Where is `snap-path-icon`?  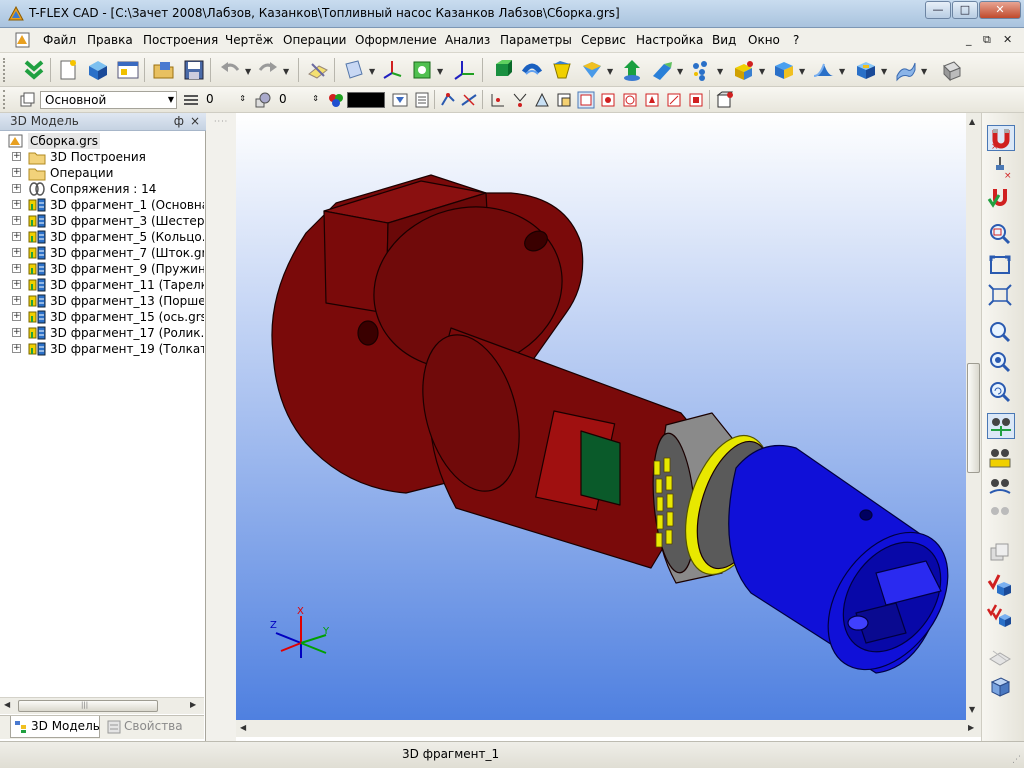
snap-path-icon is located at coordinates (674, 100).